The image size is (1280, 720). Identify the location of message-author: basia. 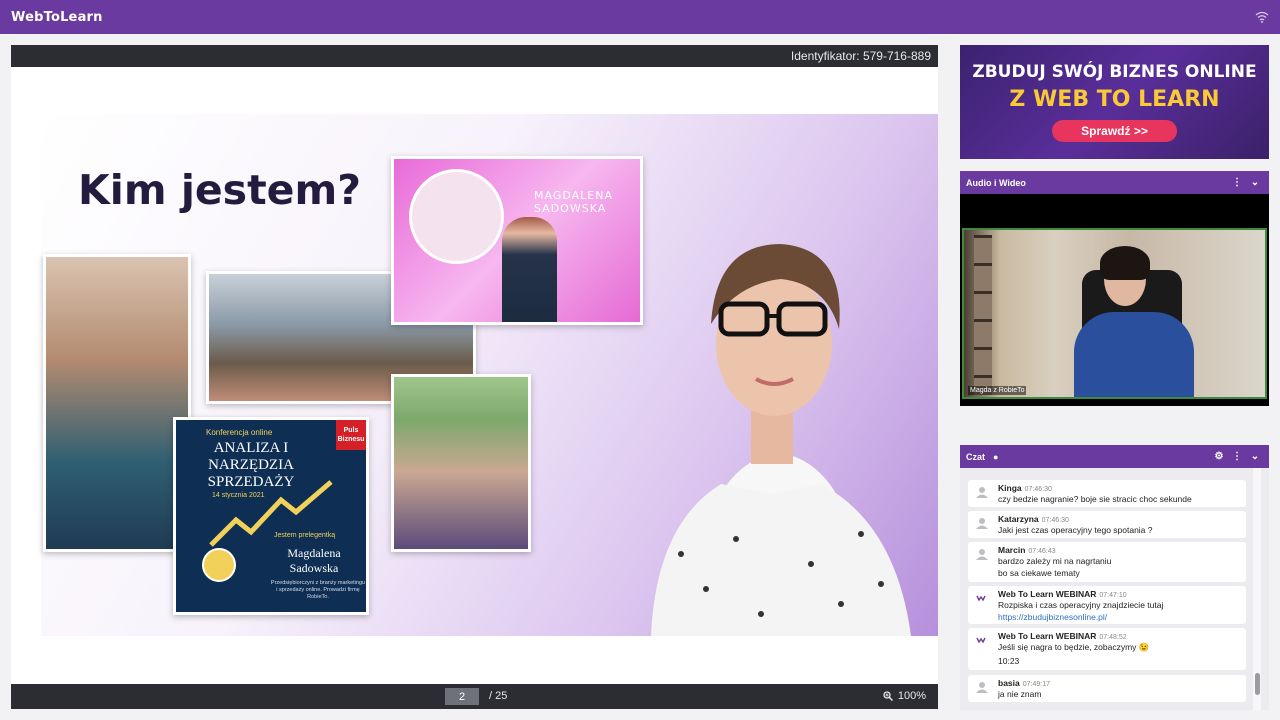
(1009, 683).